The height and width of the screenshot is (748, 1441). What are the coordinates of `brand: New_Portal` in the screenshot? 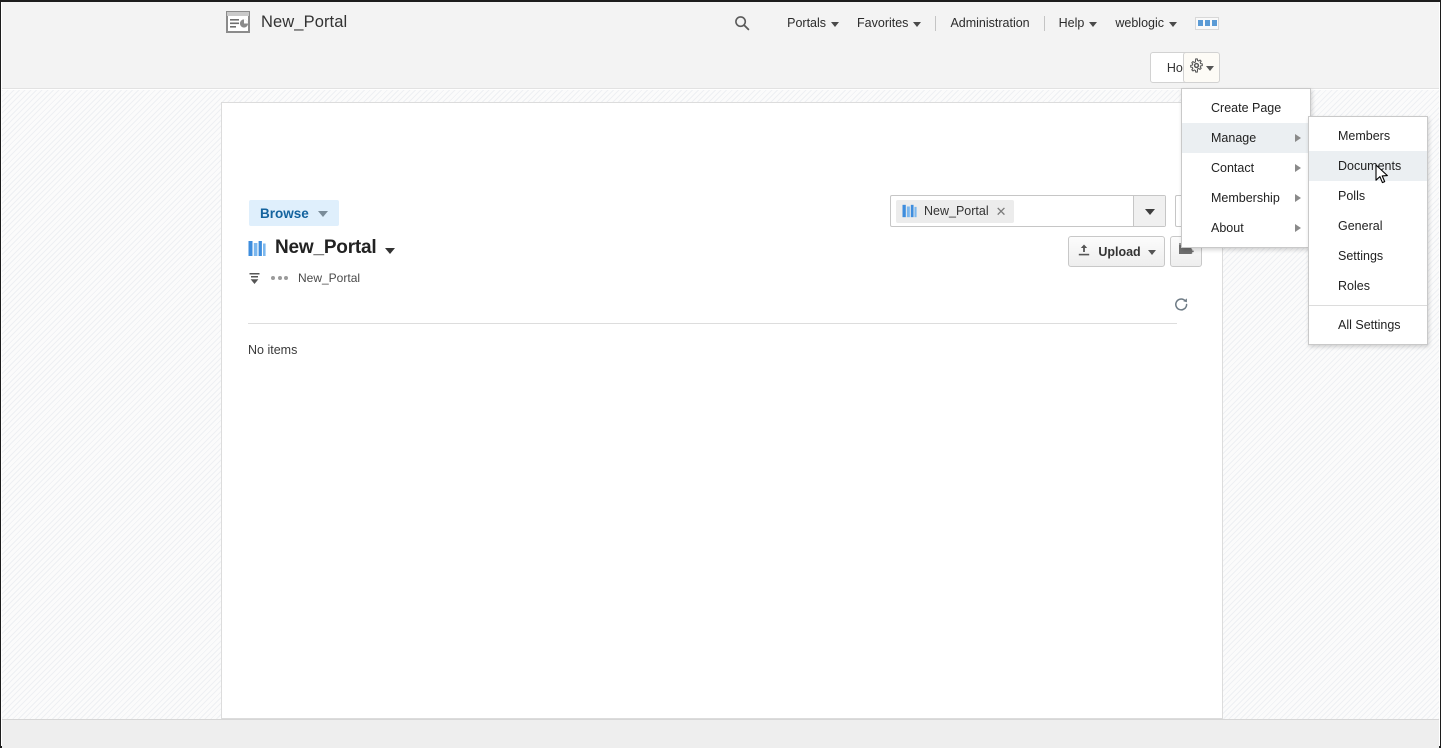 It's located at (286, 22).